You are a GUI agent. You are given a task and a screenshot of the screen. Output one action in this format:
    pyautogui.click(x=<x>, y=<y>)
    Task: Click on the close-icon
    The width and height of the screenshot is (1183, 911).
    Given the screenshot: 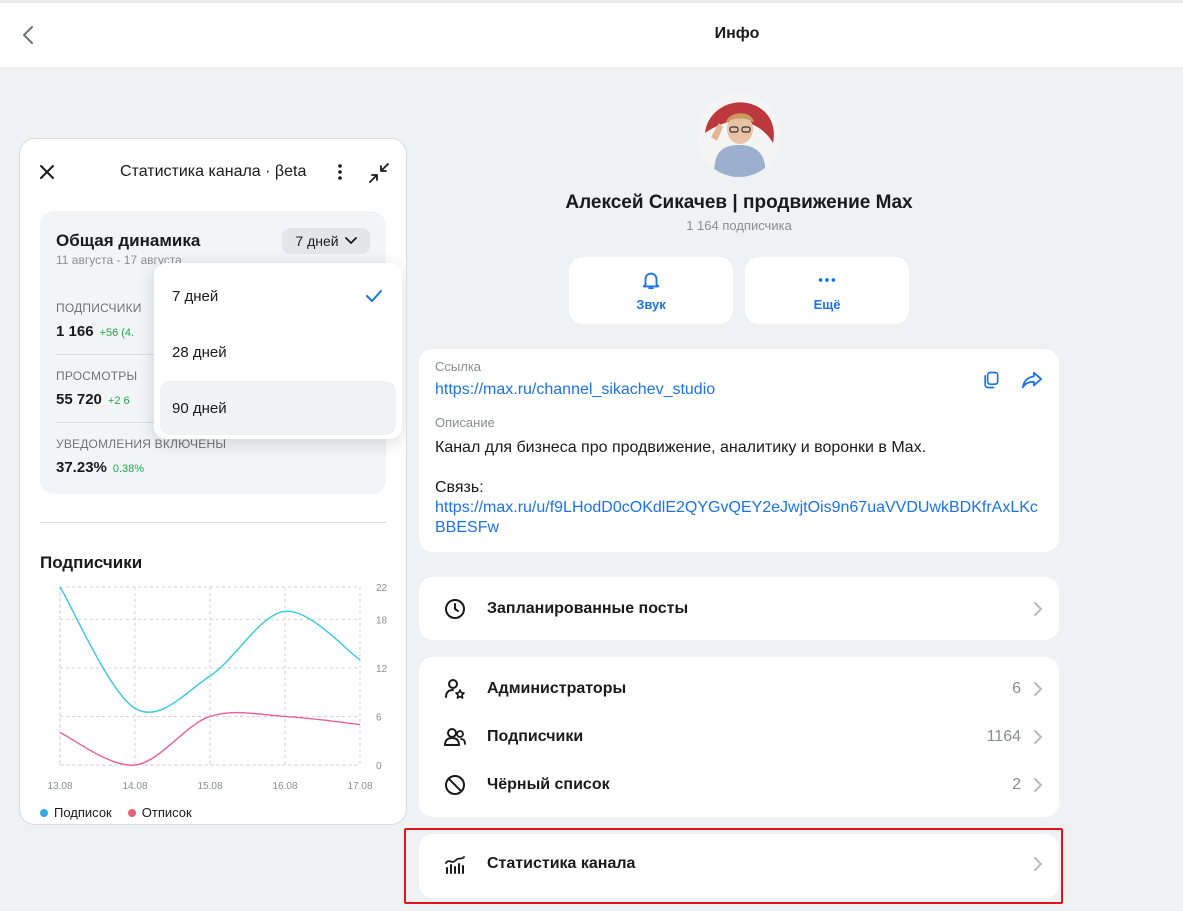 What is the action you would take?
    pyautogui.click(x=47, y=172)
    